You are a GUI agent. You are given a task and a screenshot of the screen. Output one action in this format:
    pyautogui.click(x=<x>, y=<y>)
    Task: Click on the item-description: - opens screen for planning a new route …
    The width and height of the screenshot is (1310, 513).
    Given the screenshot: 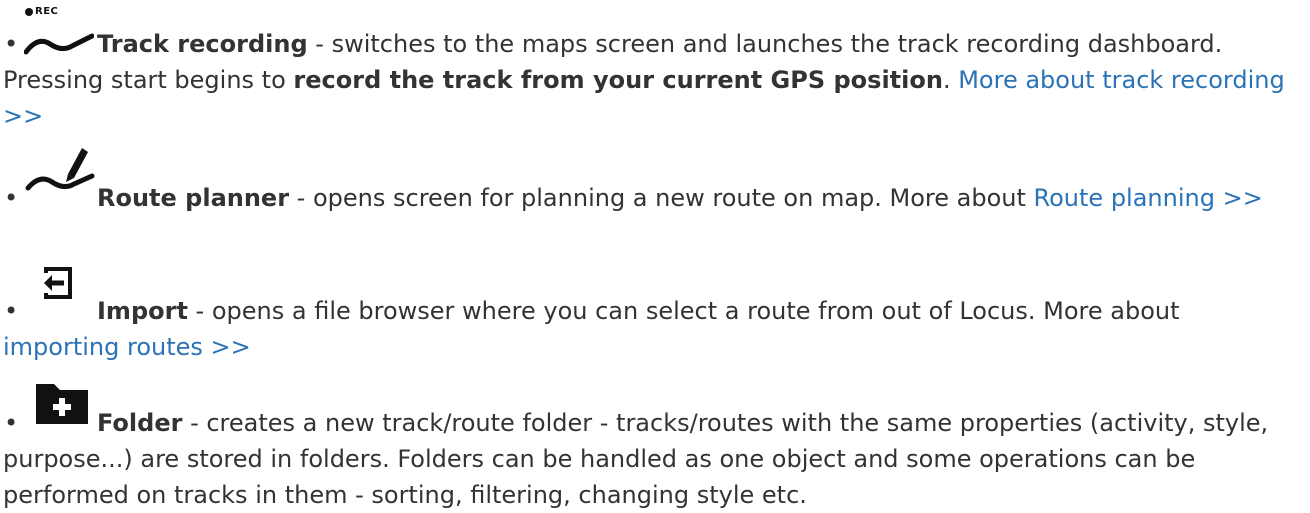 What is the action you would take?
    pyautogui.click(x=661, y=198)
    